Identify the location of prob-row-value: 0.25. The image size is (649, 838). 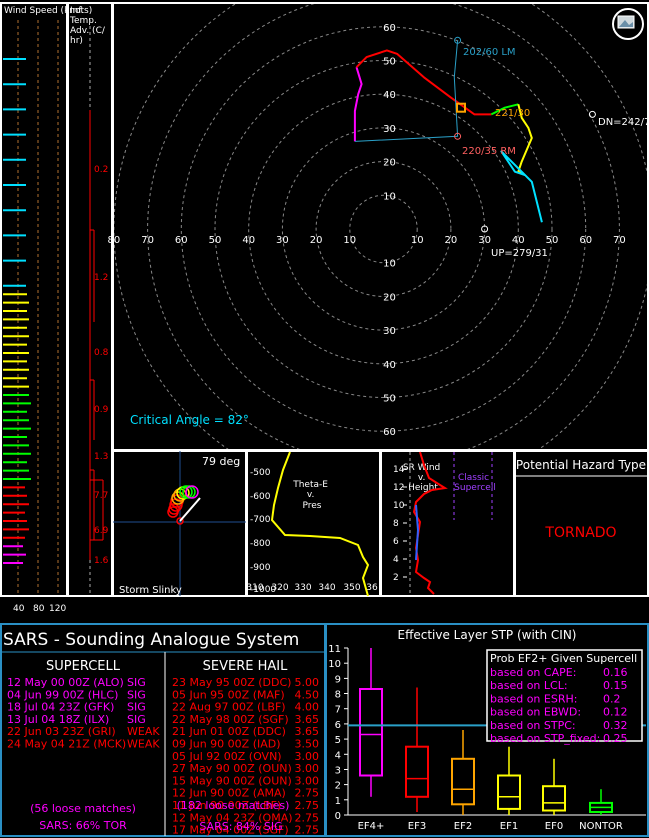
(615, 738).